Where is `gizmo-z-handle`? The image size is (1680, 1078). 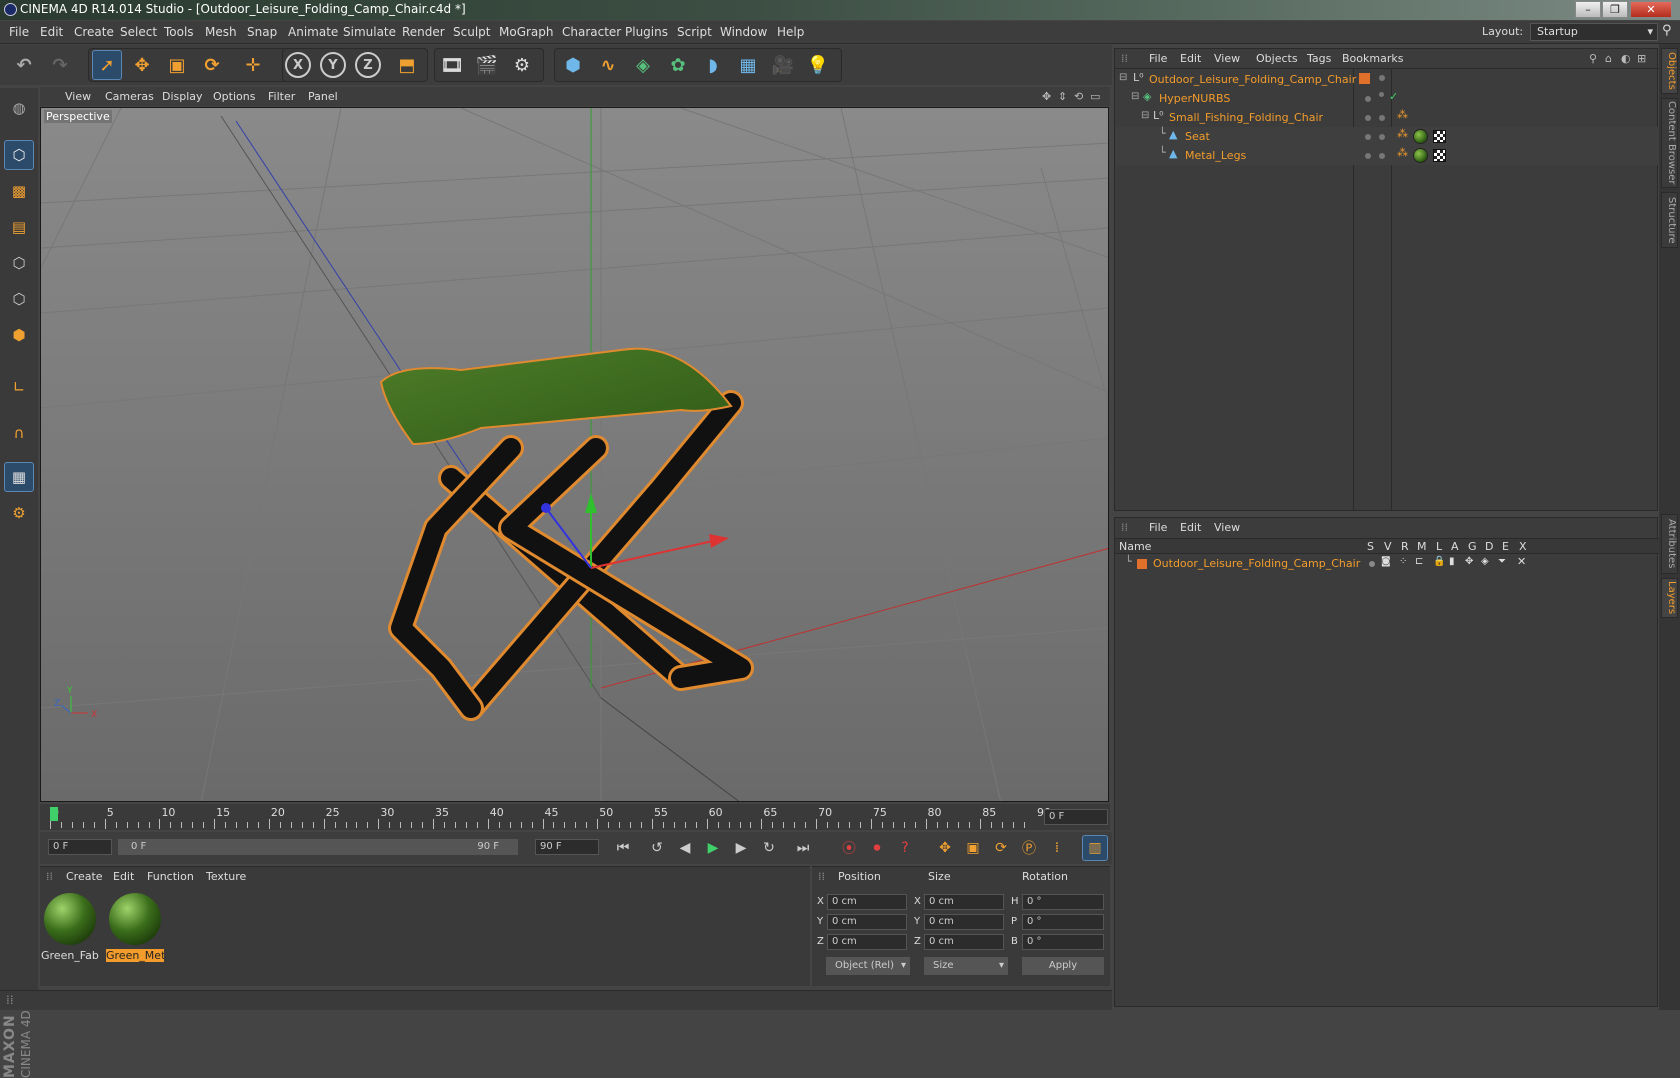
gizmo-z-handle is located at coordinates (546, 508).